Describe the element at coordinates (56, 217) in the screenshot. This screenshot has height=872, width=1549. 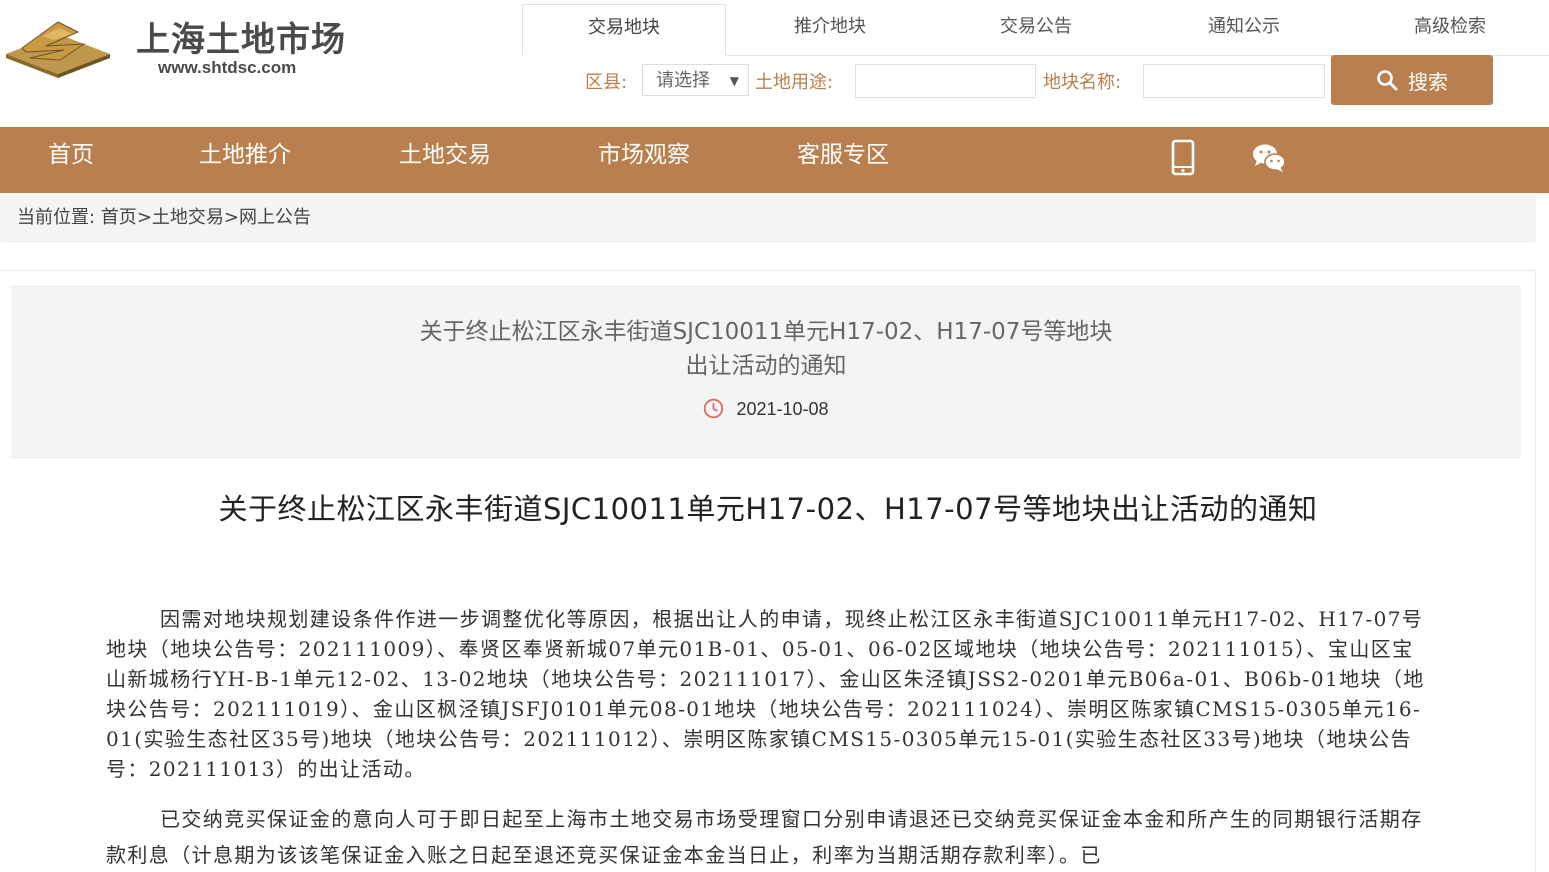
I see `breadcrumb-label: 当前位置:` at that location.